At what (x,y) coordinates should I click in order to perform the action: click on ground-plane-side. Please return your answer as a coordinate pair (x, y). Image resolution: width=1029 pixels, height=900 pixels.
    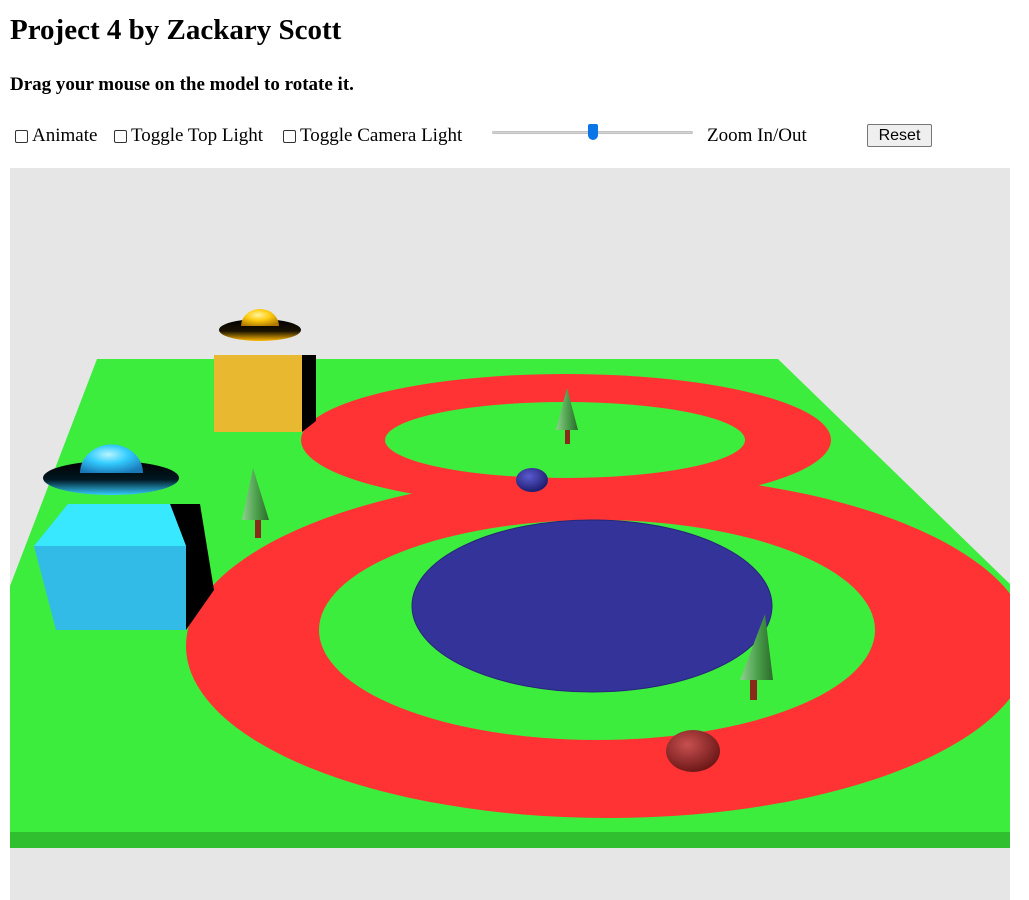
    Looking at the image, I should click on (510, 840).